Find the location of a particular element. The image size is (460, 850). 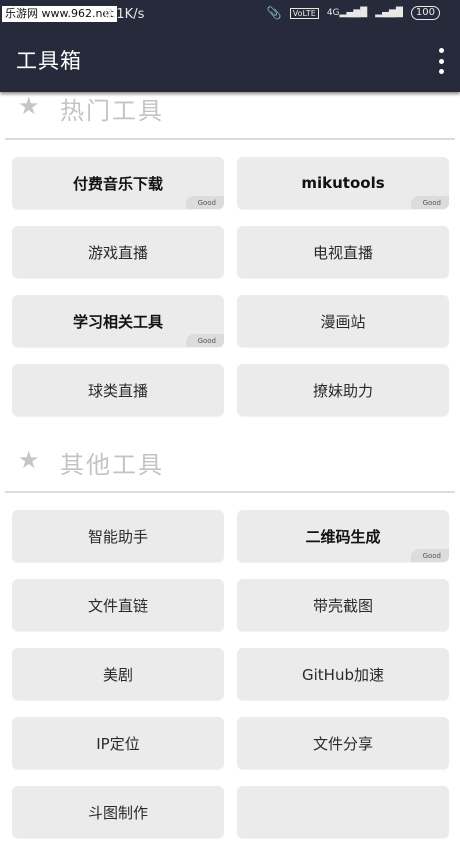

tool-label: GitHub加速 is located at coordinates (343, 674).